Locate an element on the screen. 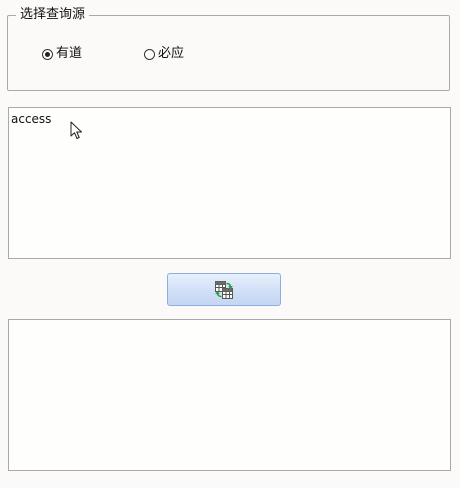 The width and height of the screenshot is (460, 488). translate-table-icon is located at coordinates (224, 289).